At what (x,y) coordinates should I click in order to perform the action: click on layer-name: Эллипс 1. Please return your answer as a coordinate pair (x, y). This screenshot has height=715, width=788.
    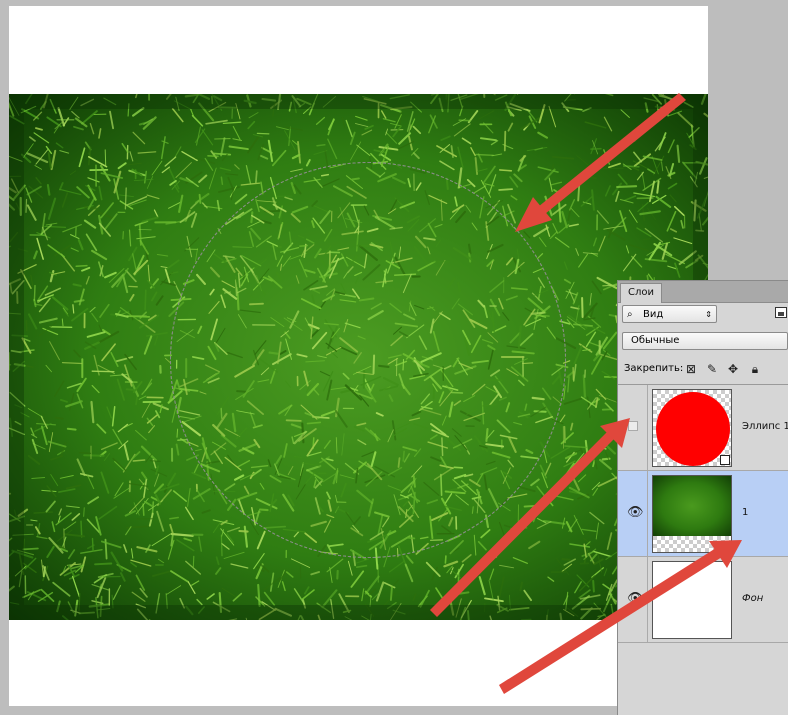
    Looking at the image, I should click on (765, 426).